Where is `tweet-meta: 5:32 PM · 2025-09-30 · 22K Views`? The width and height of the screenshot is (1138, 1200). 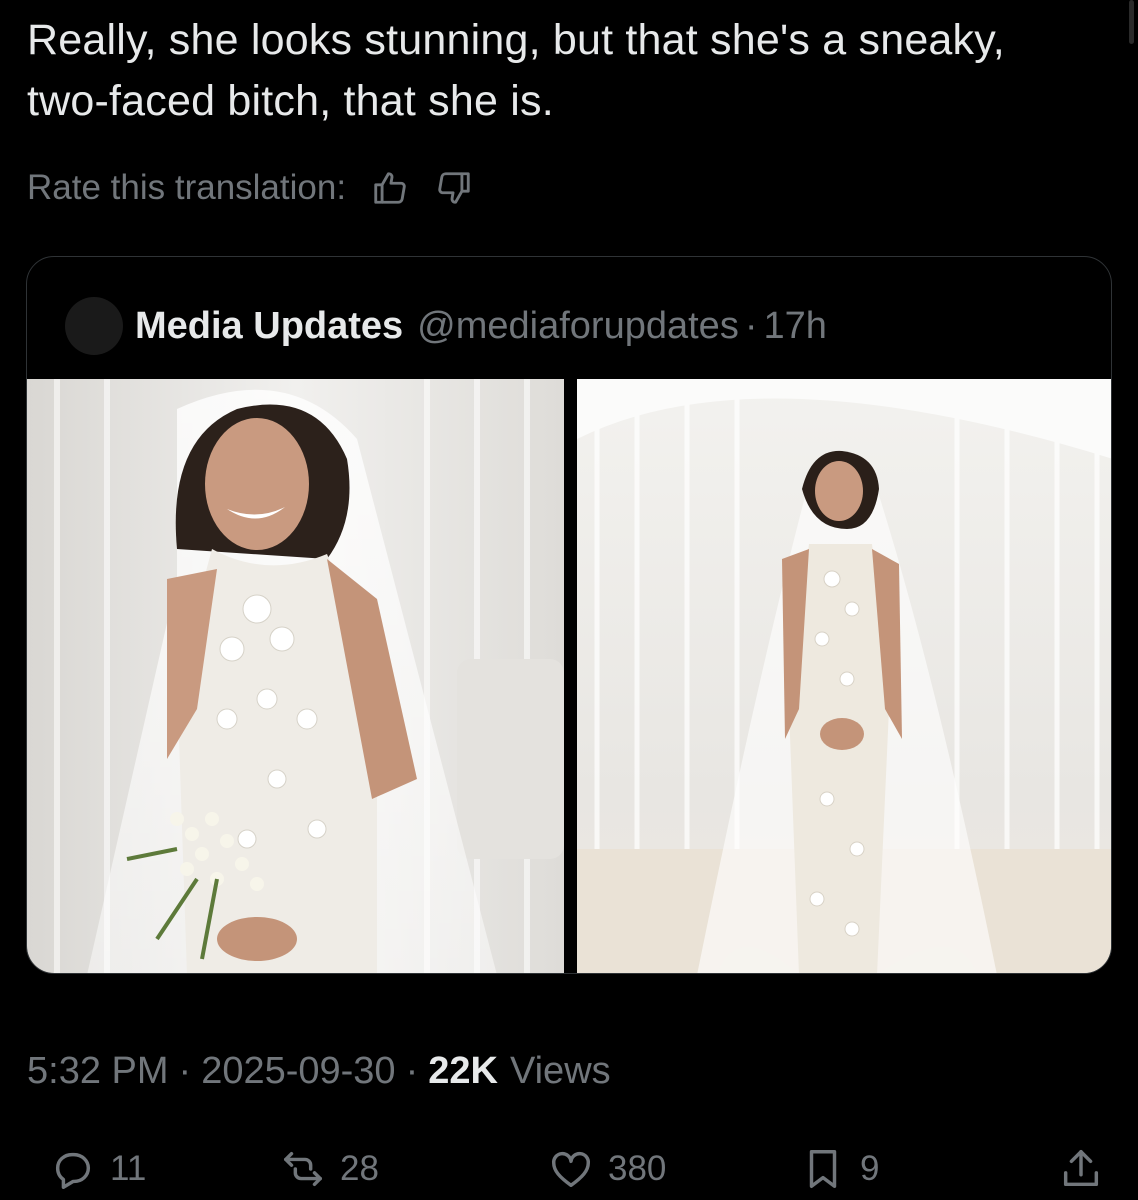 tweet-meta: 5:32 PM · 2025-09-30 · 22K Views is located at coordinates (319, 1071).